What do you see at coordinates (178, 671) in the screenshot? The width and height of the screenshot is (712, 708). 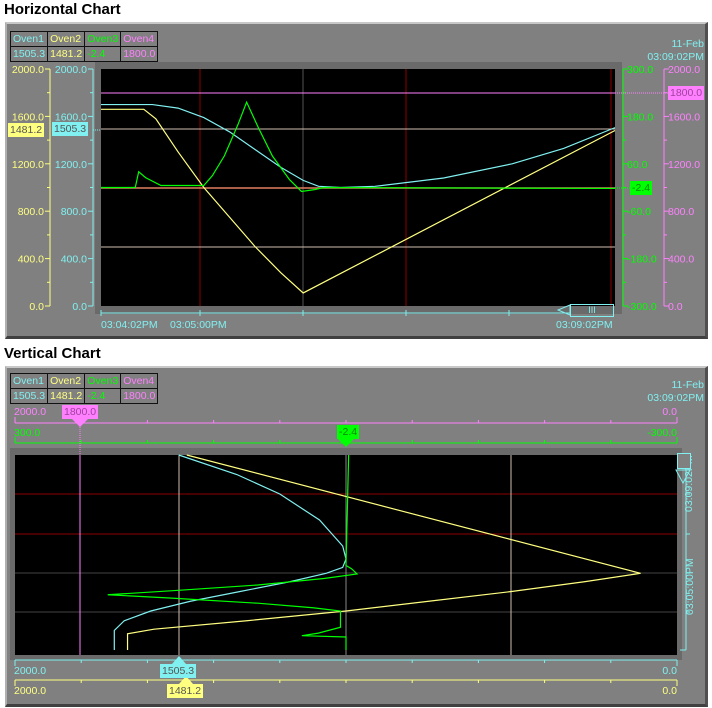 I see `vmarker-oven1: 1505.3` at bounding box center [178, 671].